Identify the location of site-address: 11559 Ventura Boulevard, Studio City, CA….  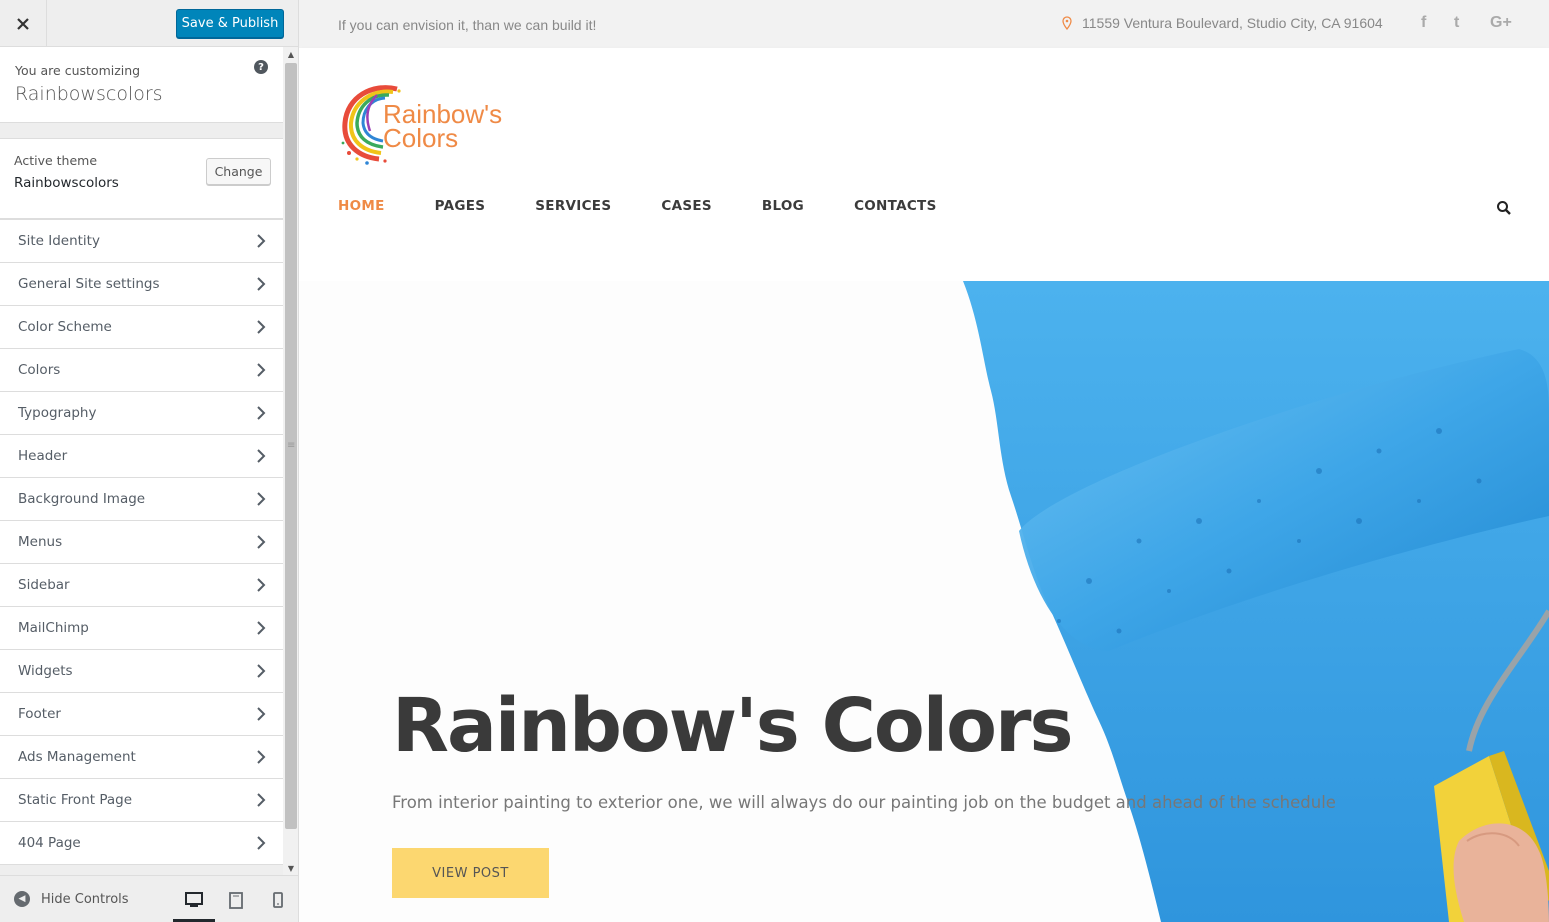
(1222, 23).